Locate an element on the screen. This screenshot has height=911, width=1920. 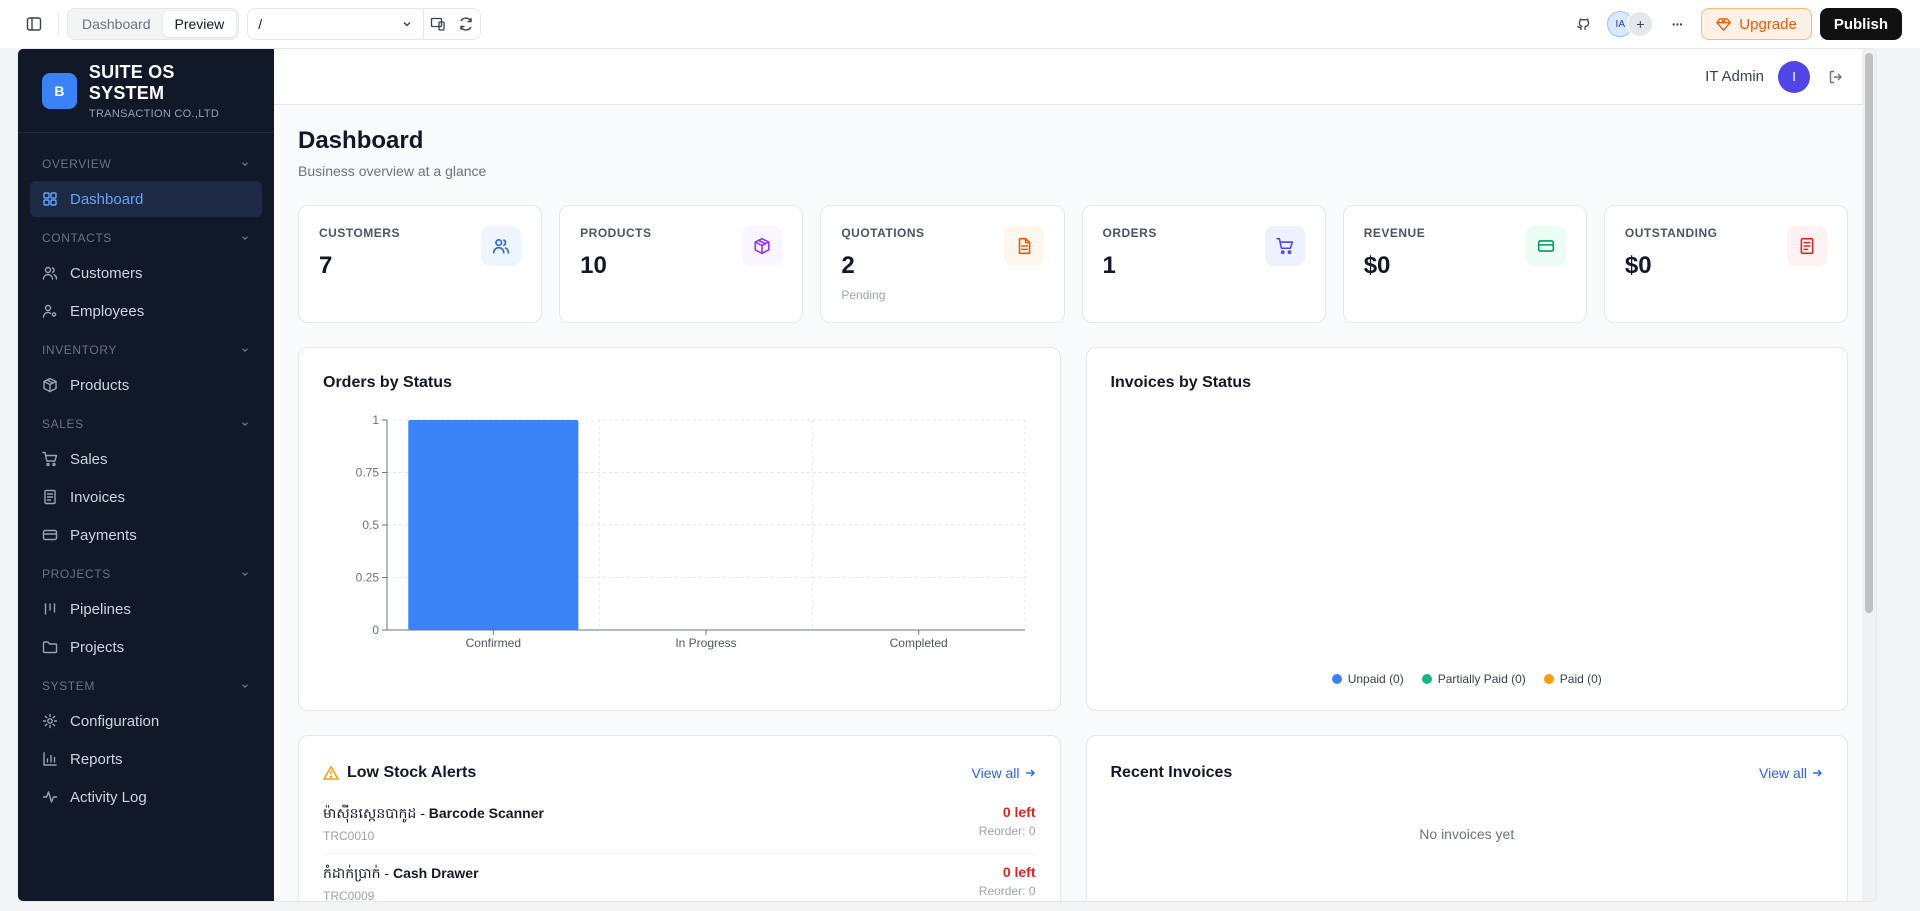
kanban-icon is located at coordinates (50, 609).